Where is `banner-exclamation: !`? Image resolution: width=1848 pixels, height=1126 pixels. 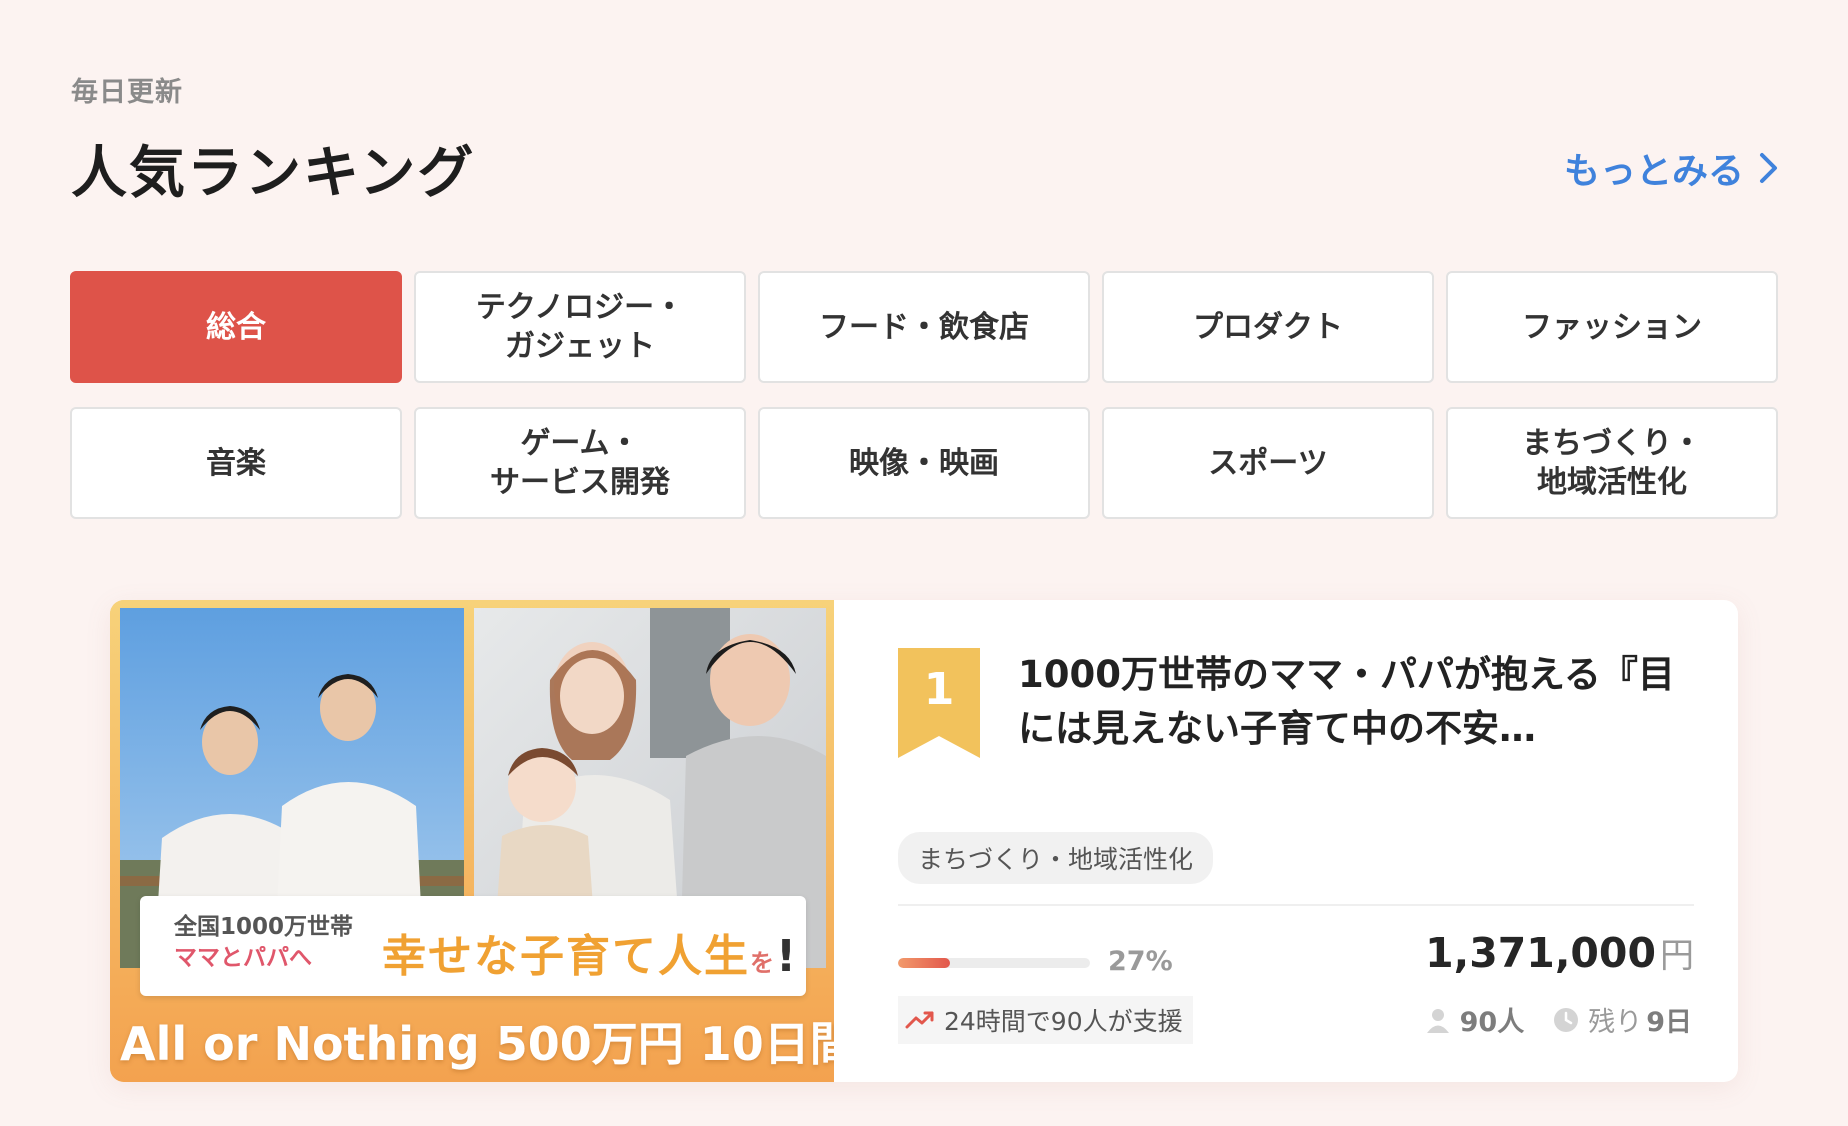 banner-exclamation: ! is located at coordinates (787, 956).